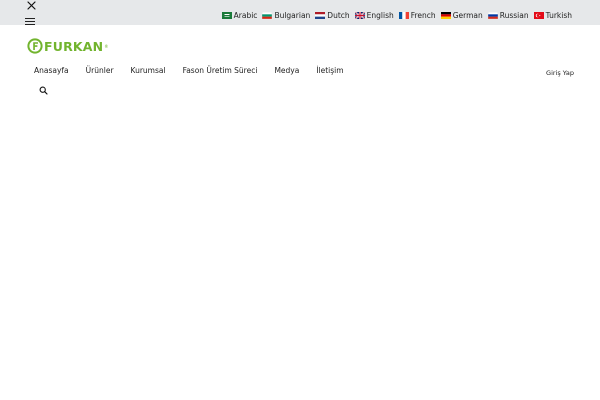 This screenshot has height=400, width=600. What do you see at coordinates (35, 46) in the screenshot?
I see `furkan-logo-mark-icon` at bounding box center [35, 46].